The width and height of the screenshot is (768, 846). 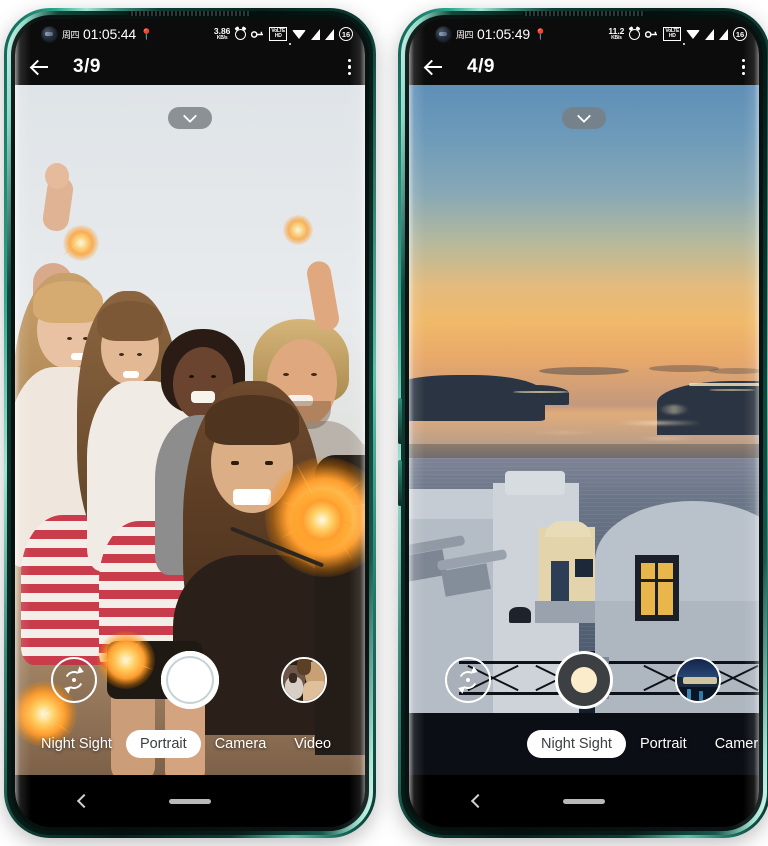 What do you see at coordinates (400, 483) in the screenshot?
I see `power-button` at bounding box center [400, 483].